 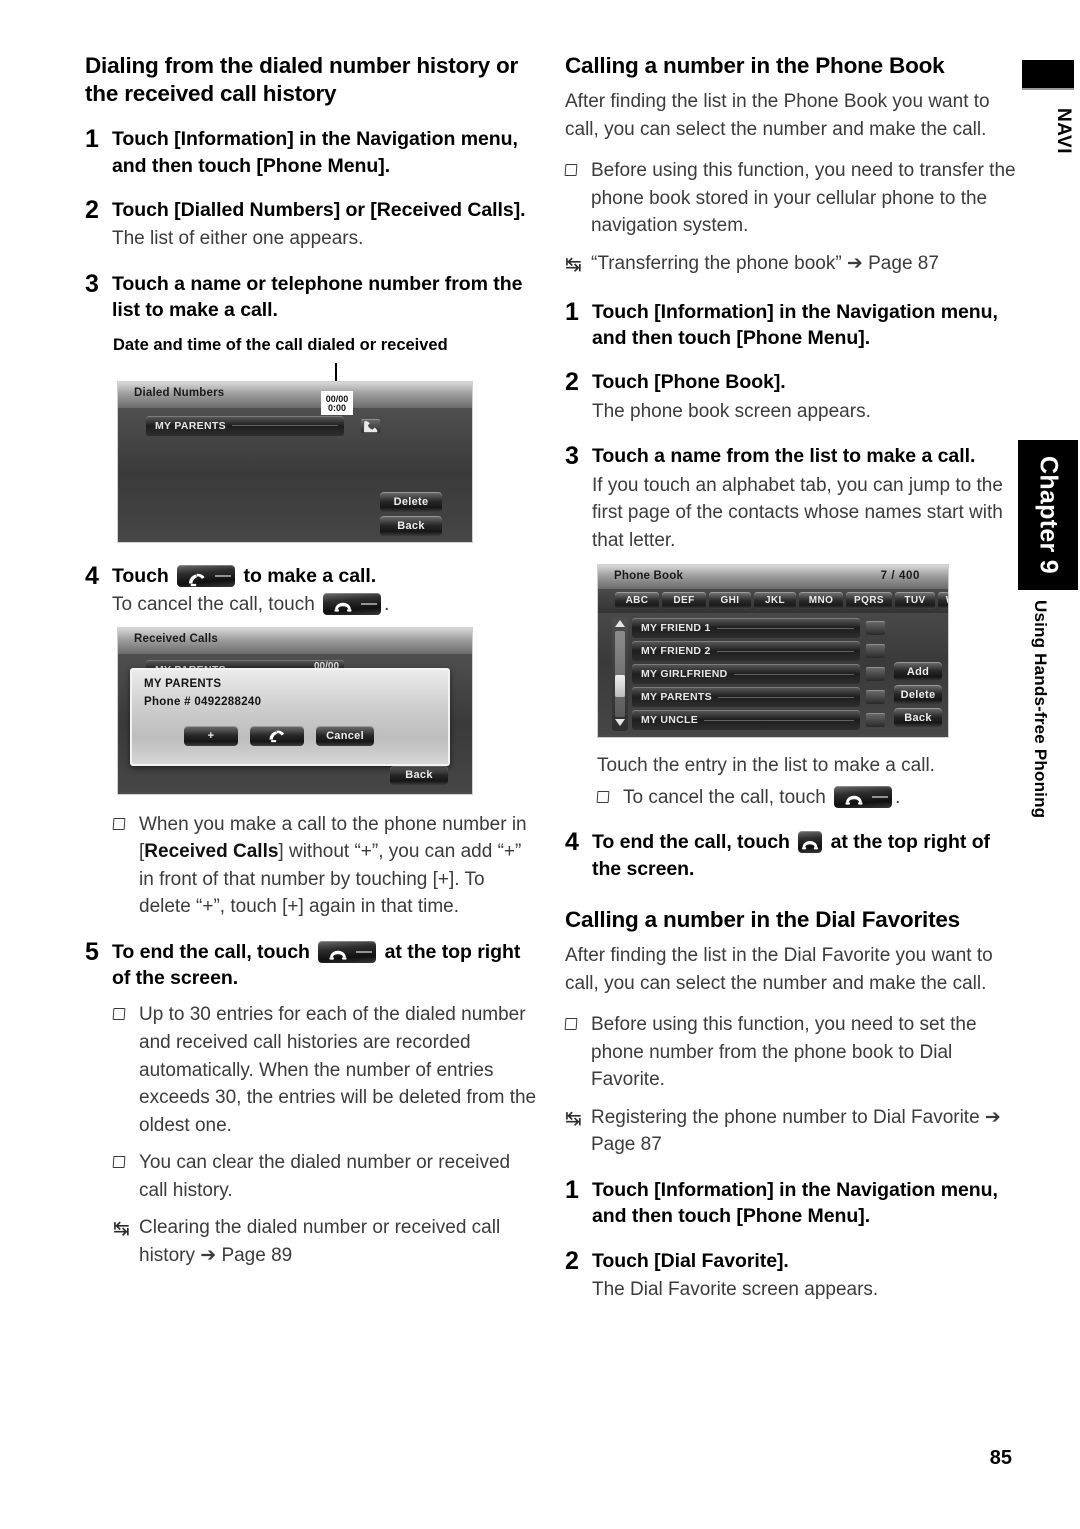 I want to click on scroll-up-icon, so click(x=620, y=624).